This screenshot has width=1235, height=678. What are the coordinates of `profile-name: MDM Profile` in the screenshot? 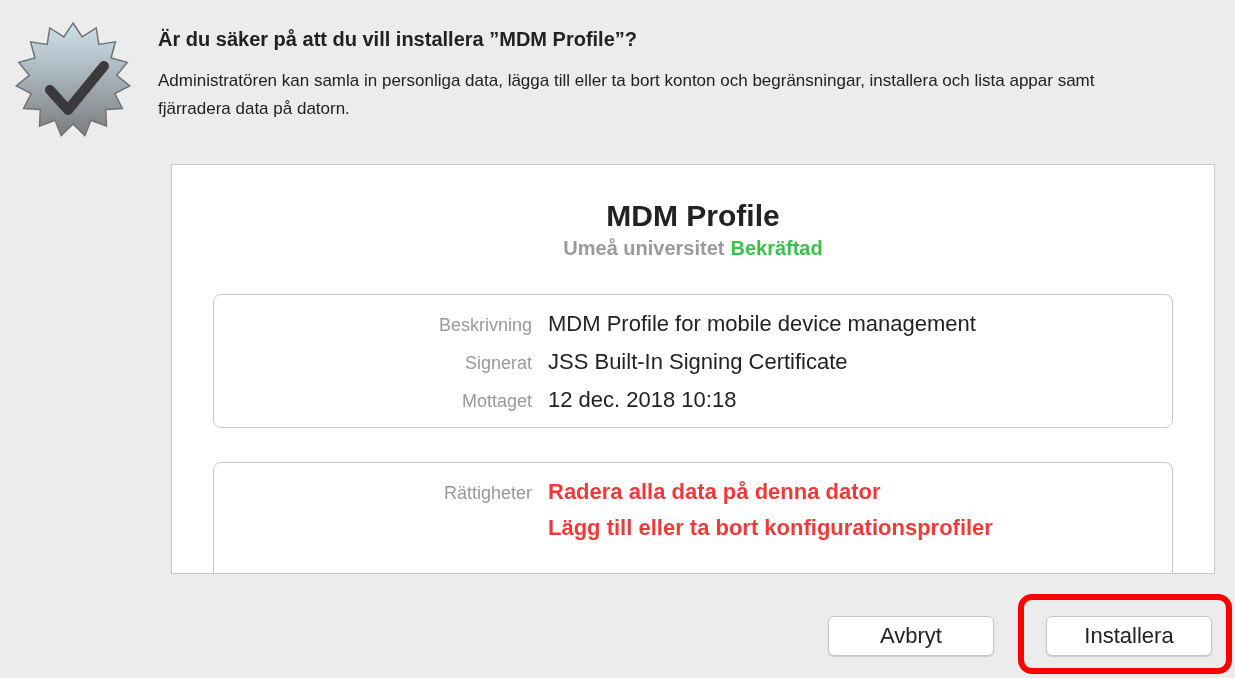 It's located at (693, 216).